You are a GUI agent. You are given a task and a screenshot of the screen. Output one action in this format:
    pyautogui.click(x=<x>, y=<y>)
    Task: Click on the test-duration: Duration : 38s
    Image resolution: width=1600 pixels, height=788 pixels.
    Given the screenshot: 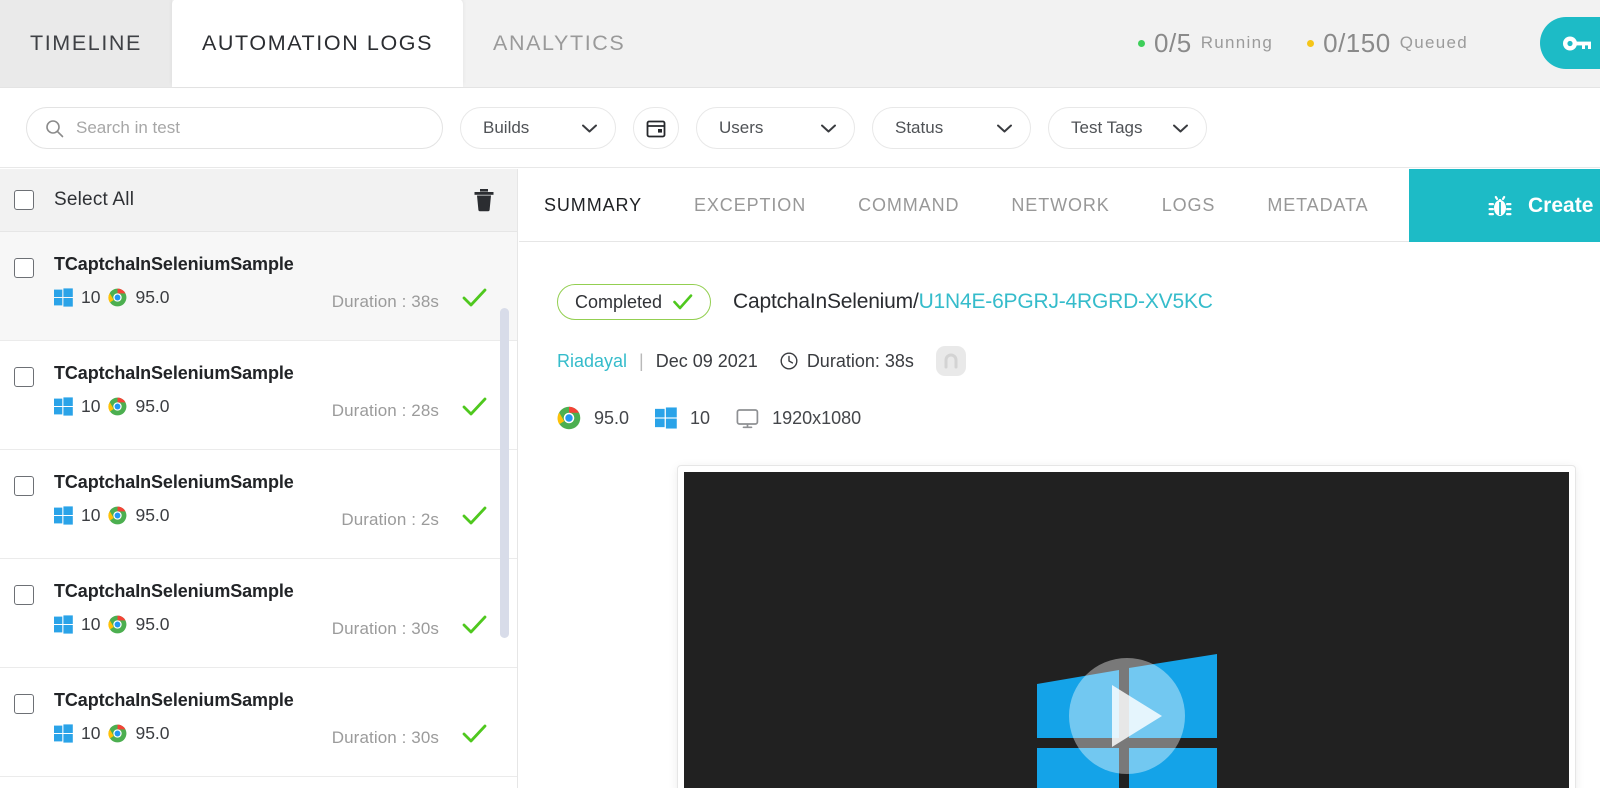 What is the action you would take?
    pyautogui.click(x=385, y=301)
    